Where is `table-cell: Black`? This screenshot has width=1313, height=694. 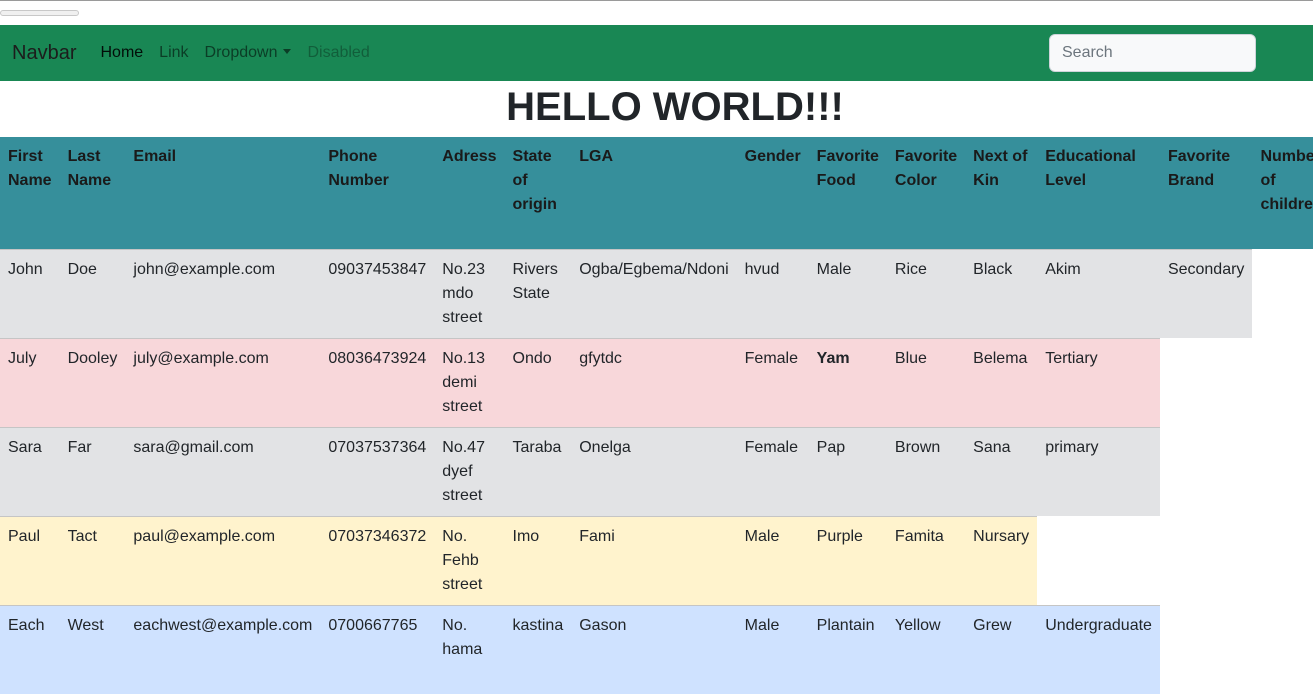
table-cell: Black is located at coordinates (1001, 293).